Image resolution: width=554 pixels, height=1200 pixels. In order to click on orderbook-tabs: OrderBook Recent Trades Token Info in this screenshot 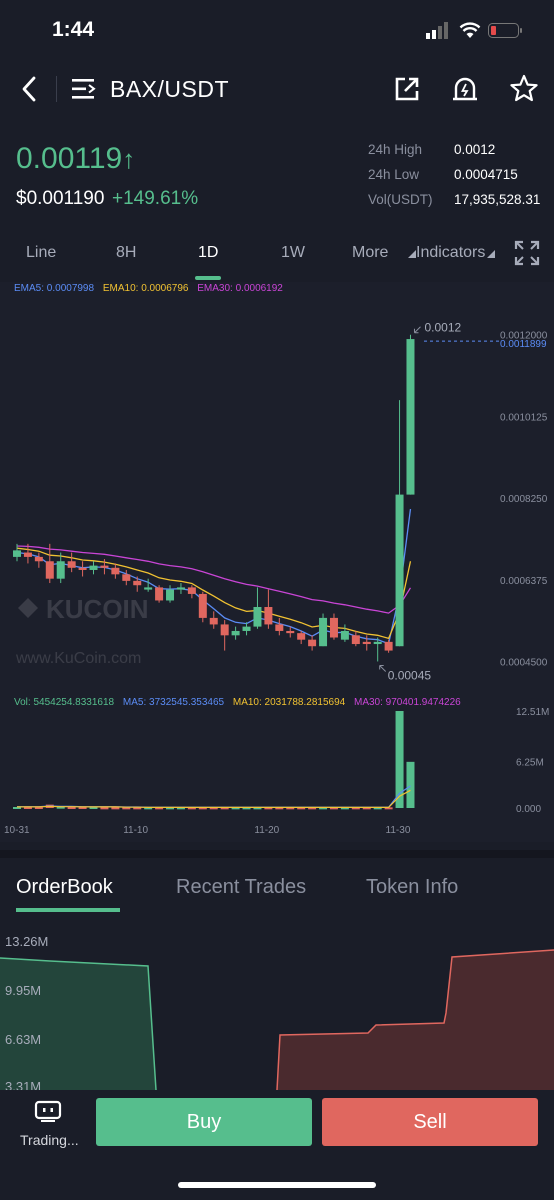, I will do `click(277, 887)`.